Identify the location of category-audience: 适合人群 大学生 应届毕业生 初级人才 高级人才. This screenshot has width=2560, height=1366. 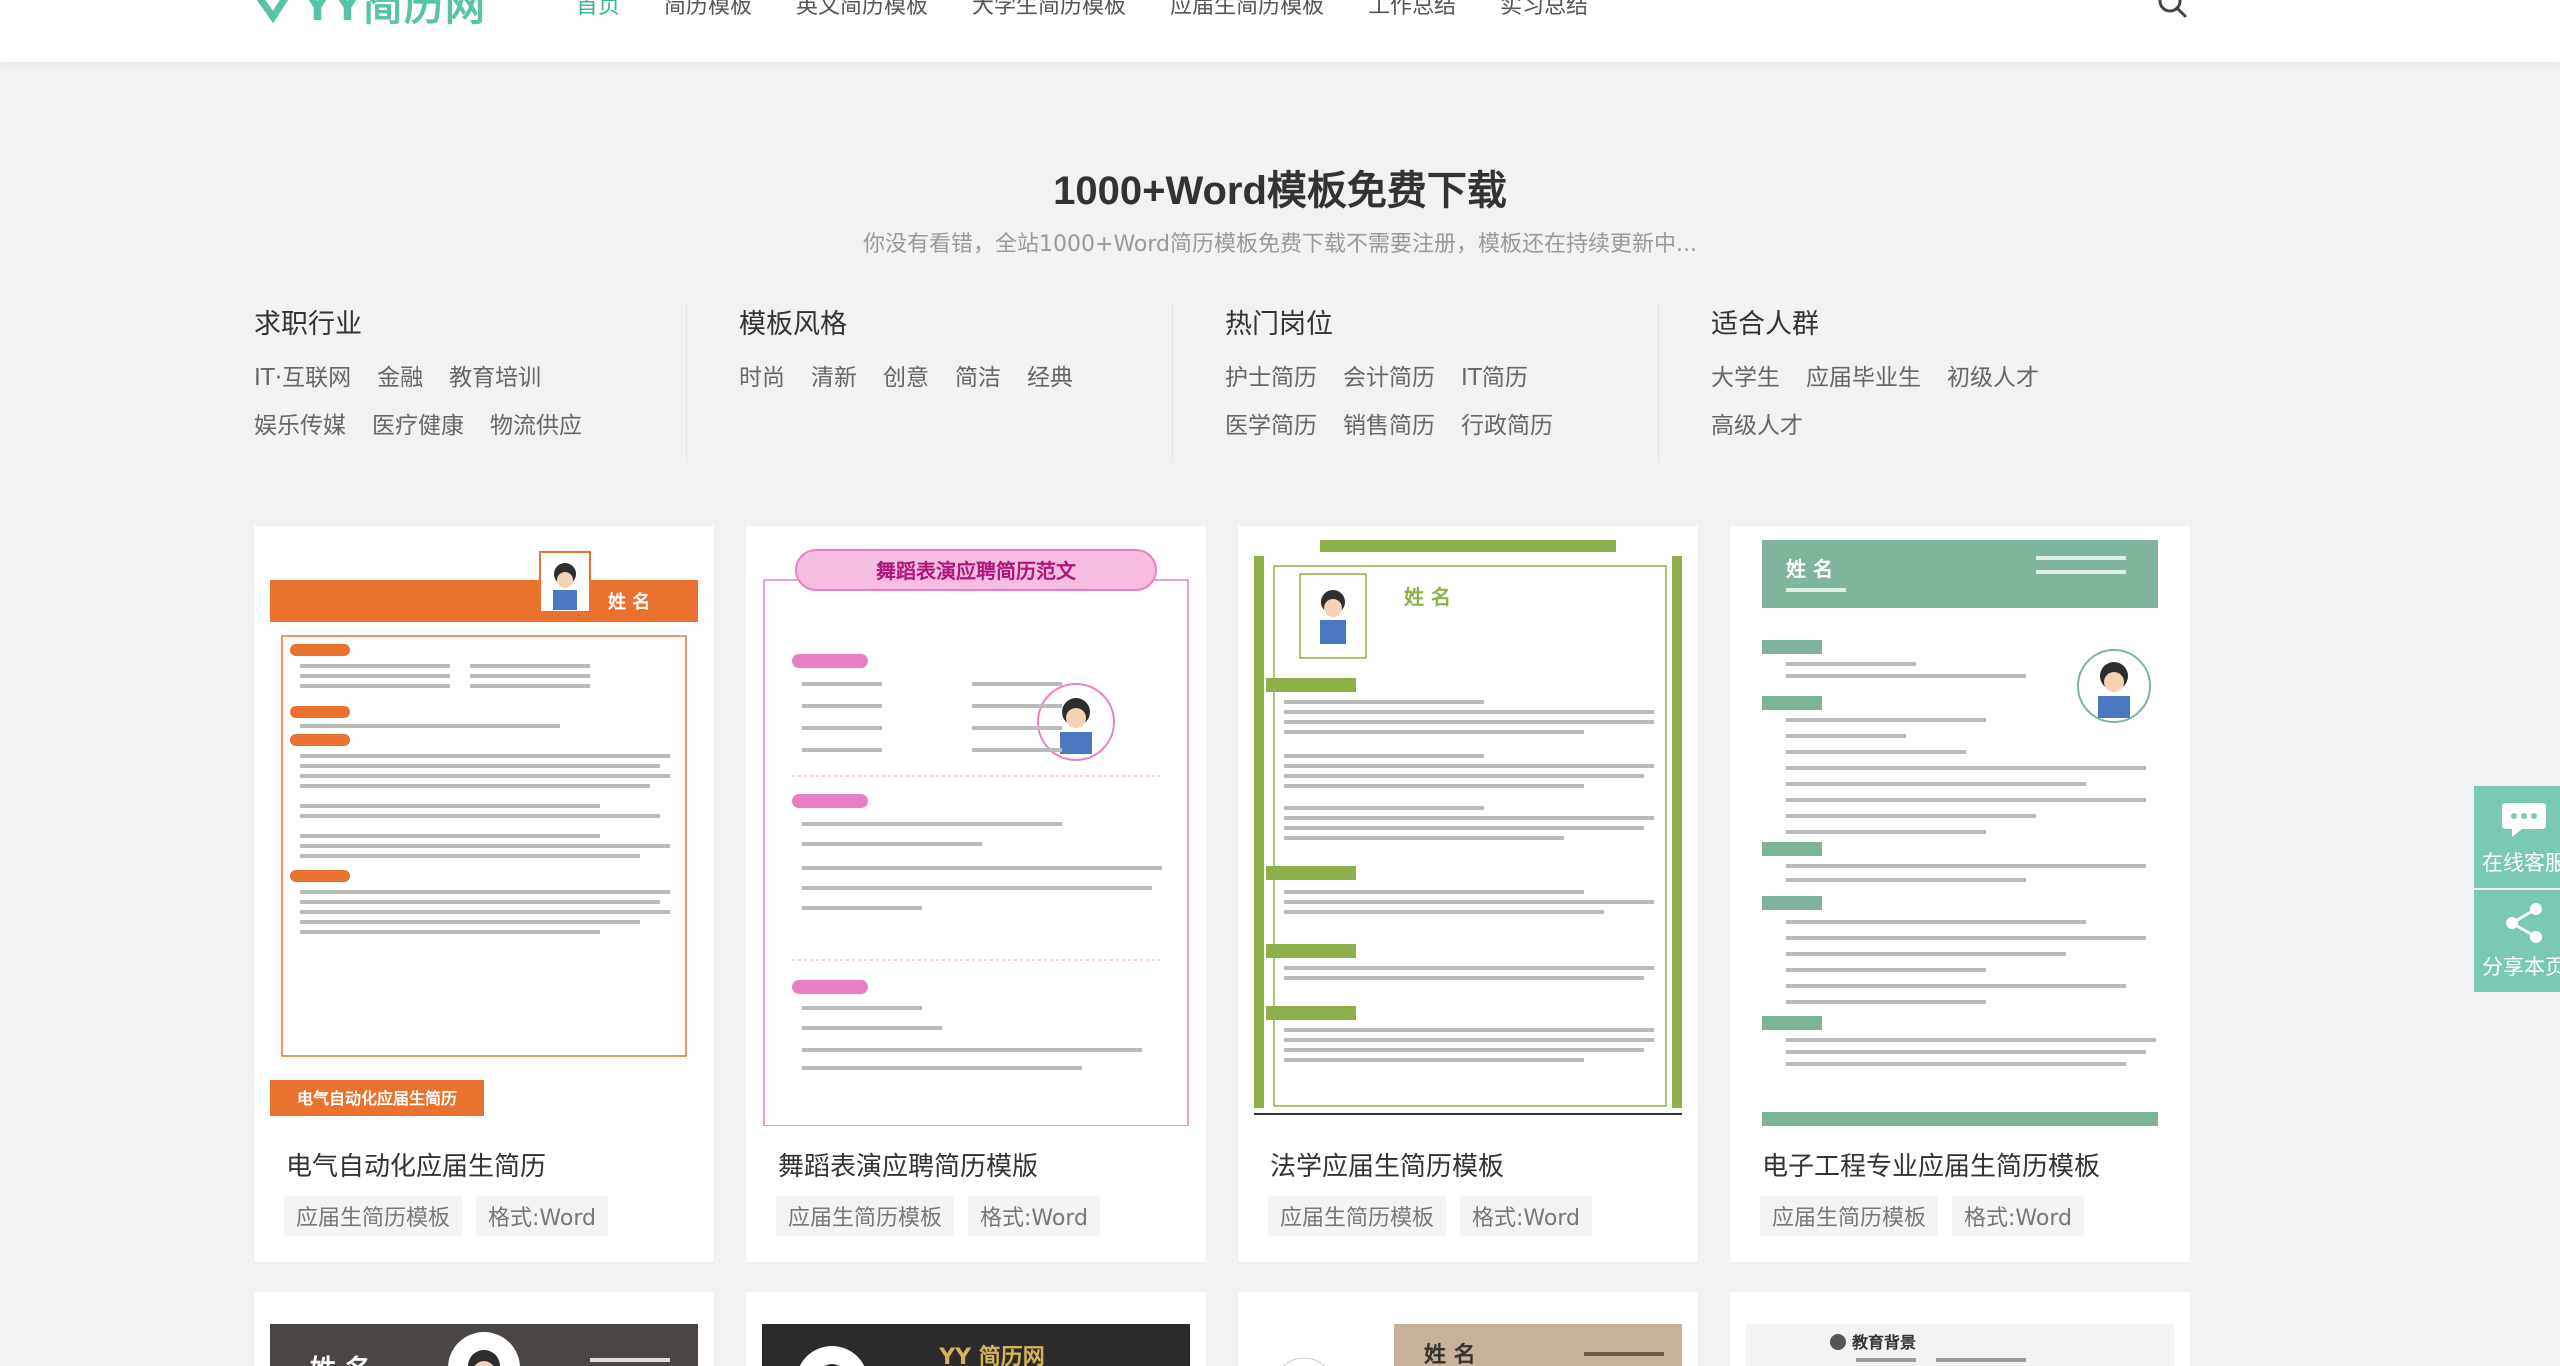
(1958, 382).